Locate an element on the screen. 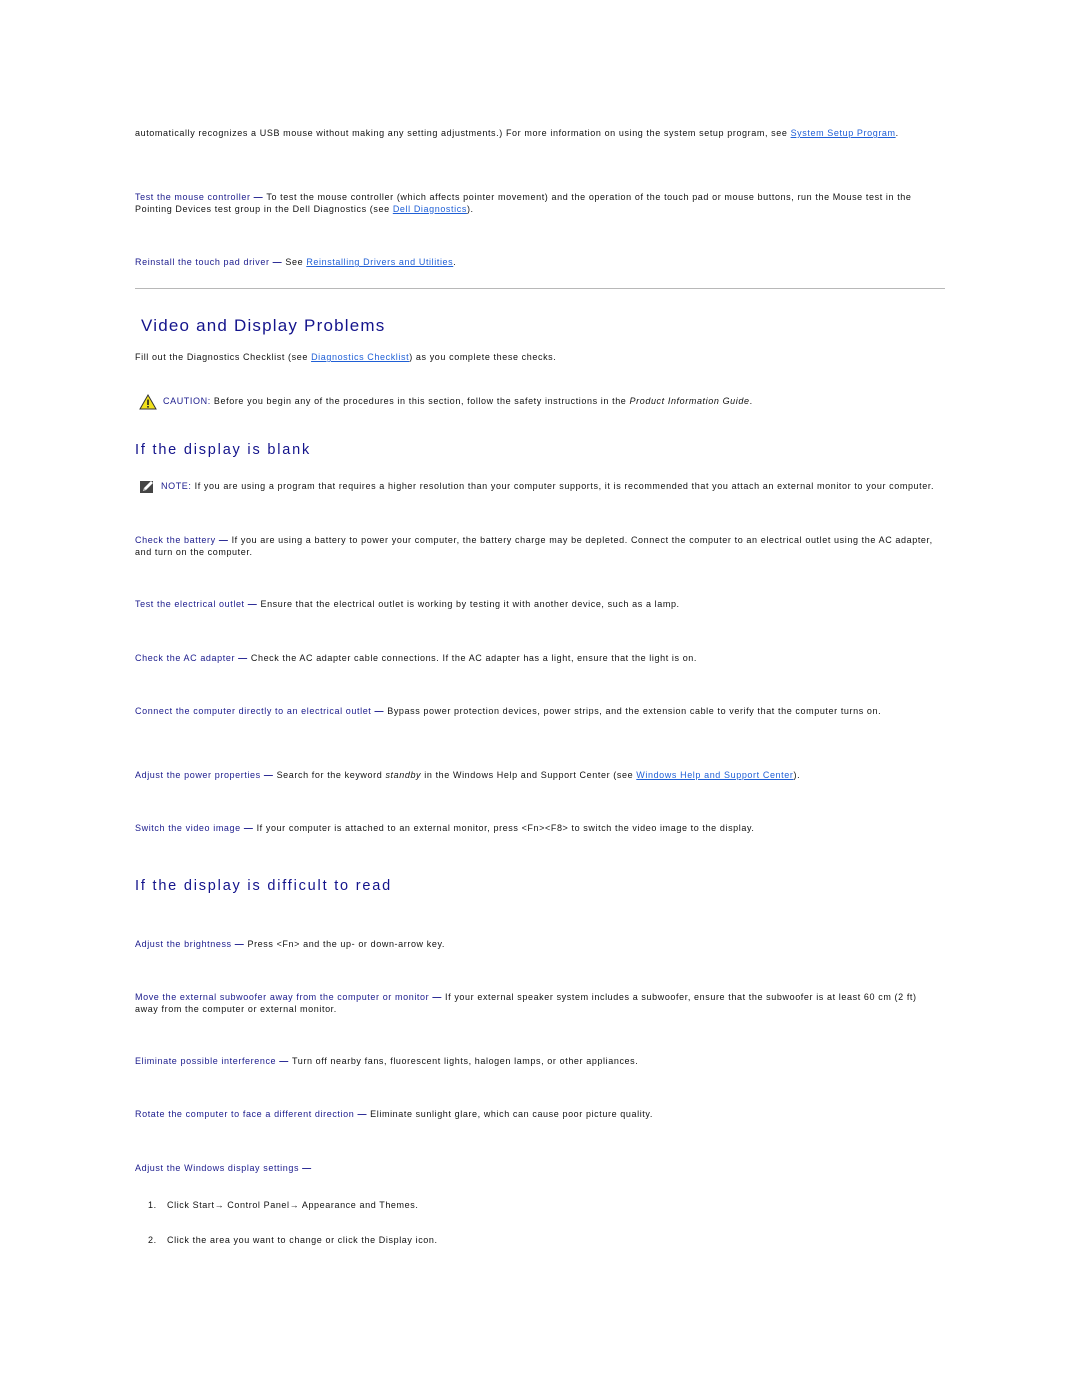 This screenshot has height=1397, width=1080. section-divider is located at coordinates (540, 288).